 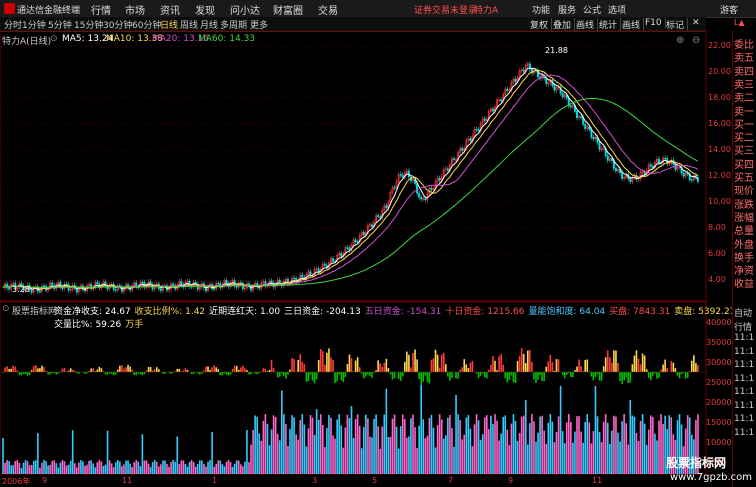 What do you see at coordinates (6, 309) in the screenshot?
I see `indicator-icon: ⊙` at bounding box center [6, 309].